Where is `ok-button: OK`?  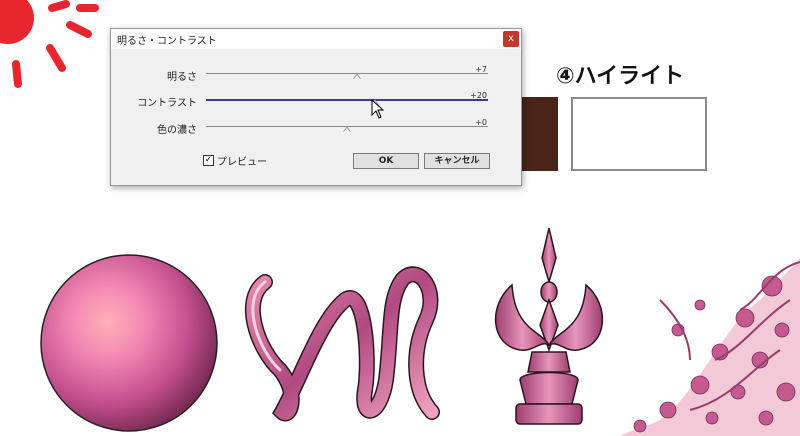 ok-button: OK is located at coordinates (386, 161).